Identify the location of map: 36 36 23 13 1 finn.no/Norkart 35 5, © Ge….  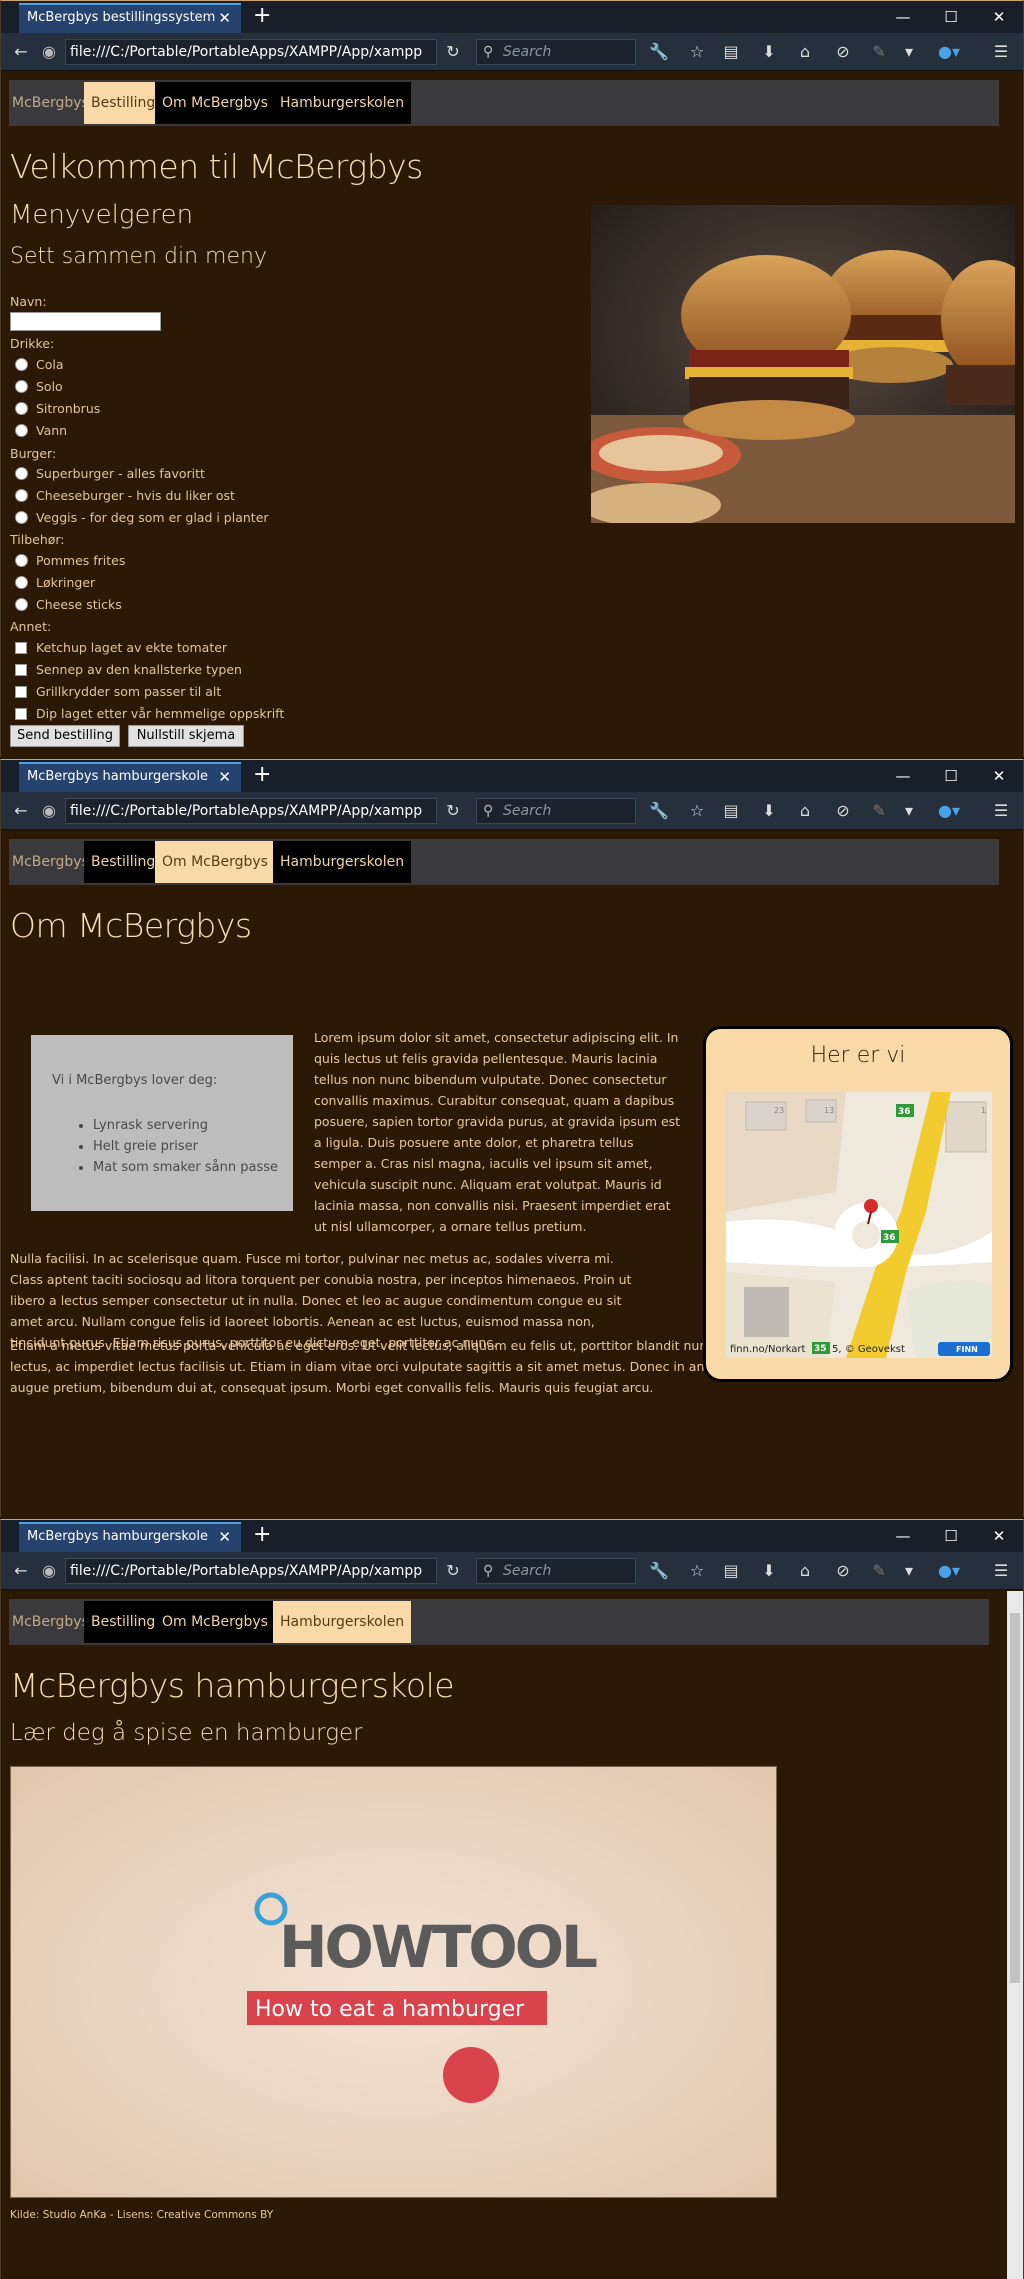
(859, 1225).